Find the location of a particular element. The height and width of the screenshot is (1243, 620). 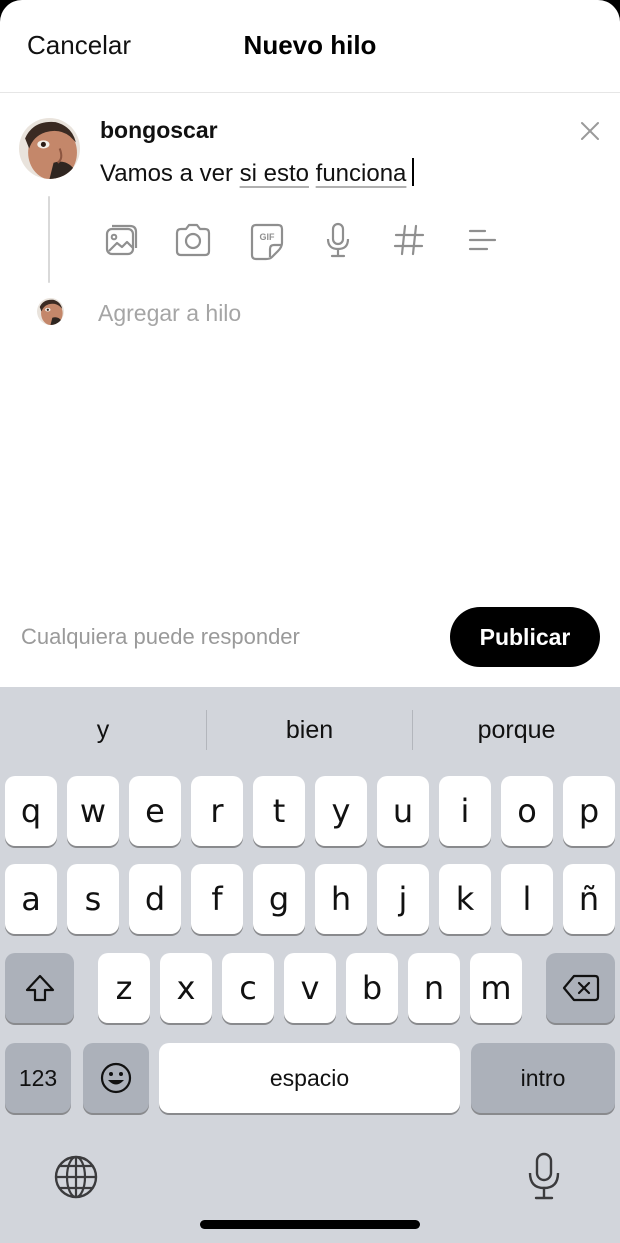

shift-icon is located at coordinates (39, 988).